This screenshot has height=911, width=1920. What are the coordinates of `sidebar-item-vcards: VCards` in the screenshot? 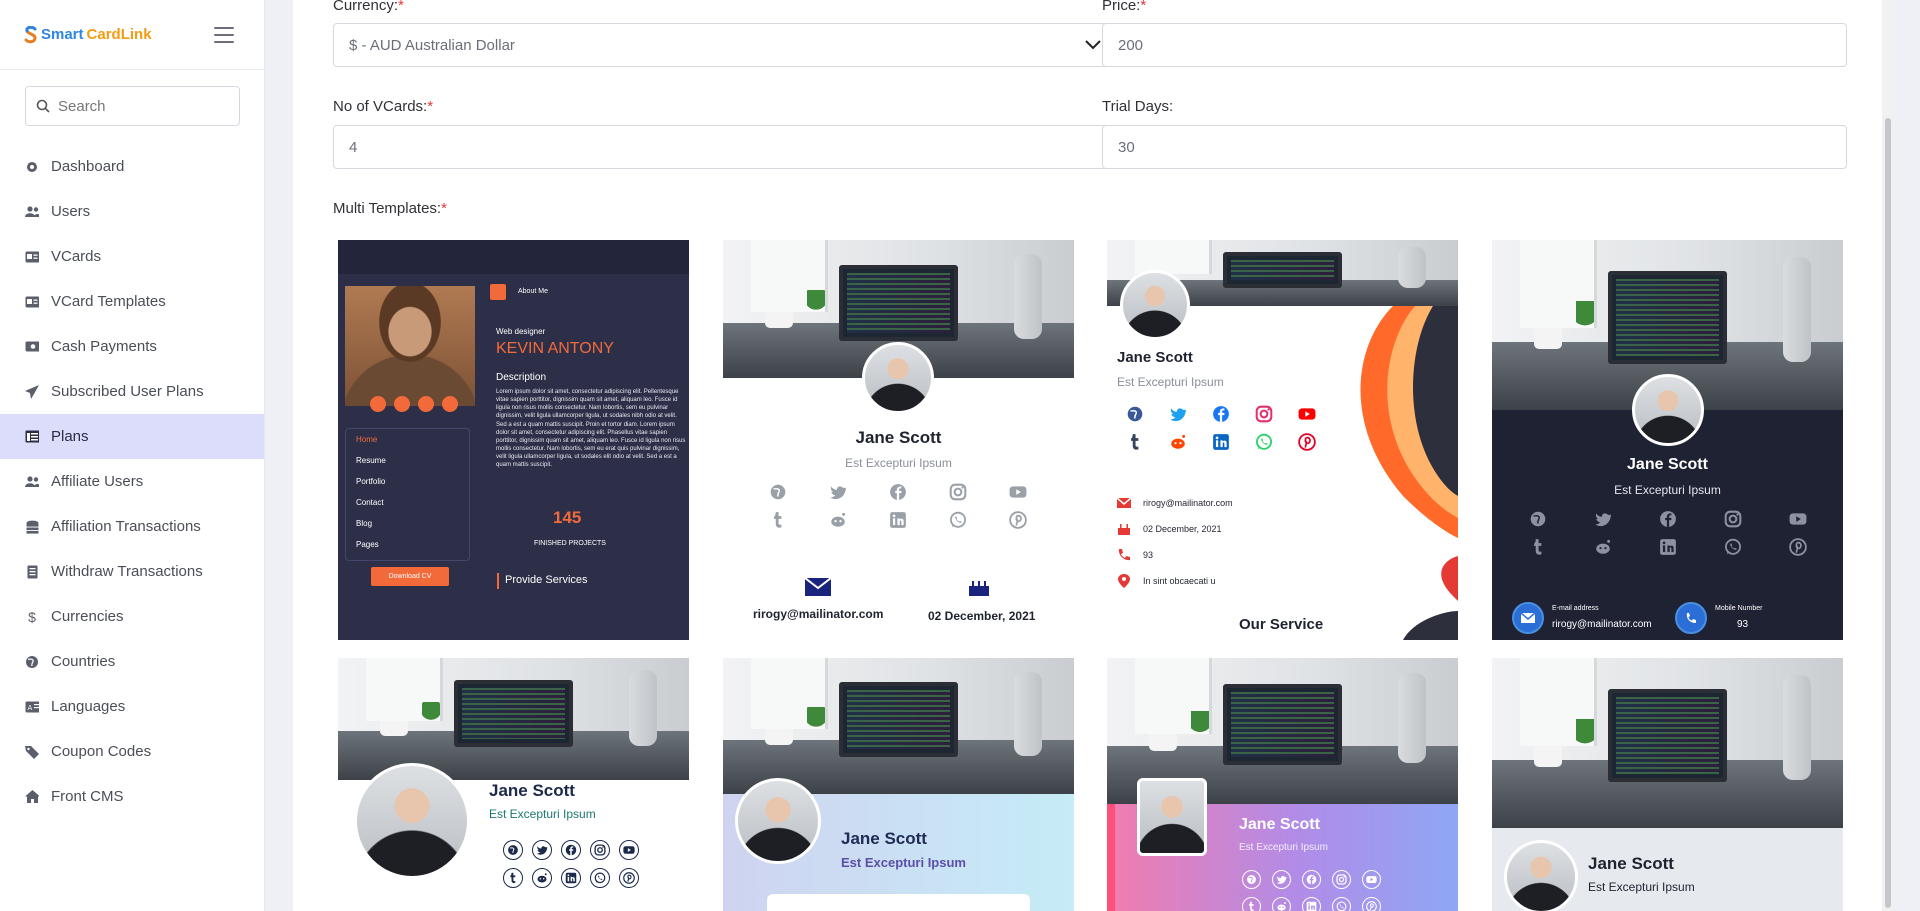 It's located at (132, 256).